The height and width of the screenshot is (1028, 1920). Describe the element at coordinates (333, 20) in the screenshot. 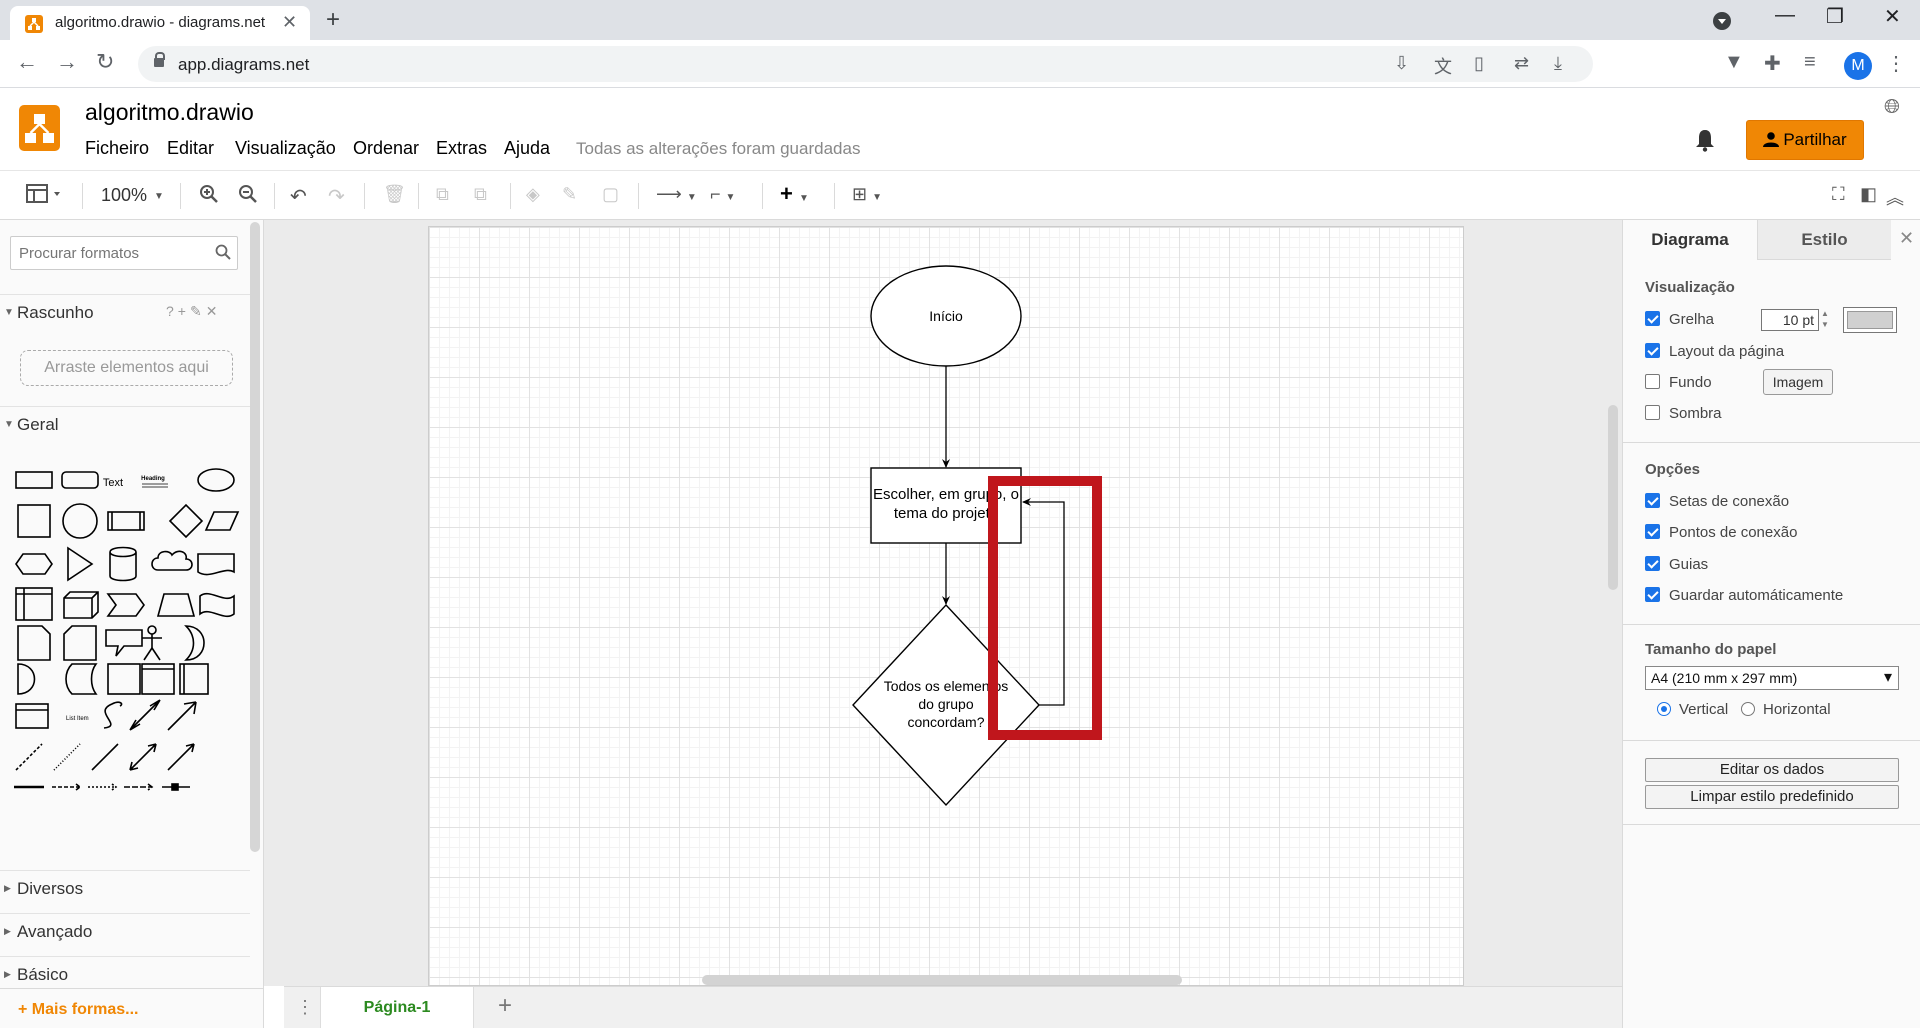

I see `new-tab-icon: +` at that location.